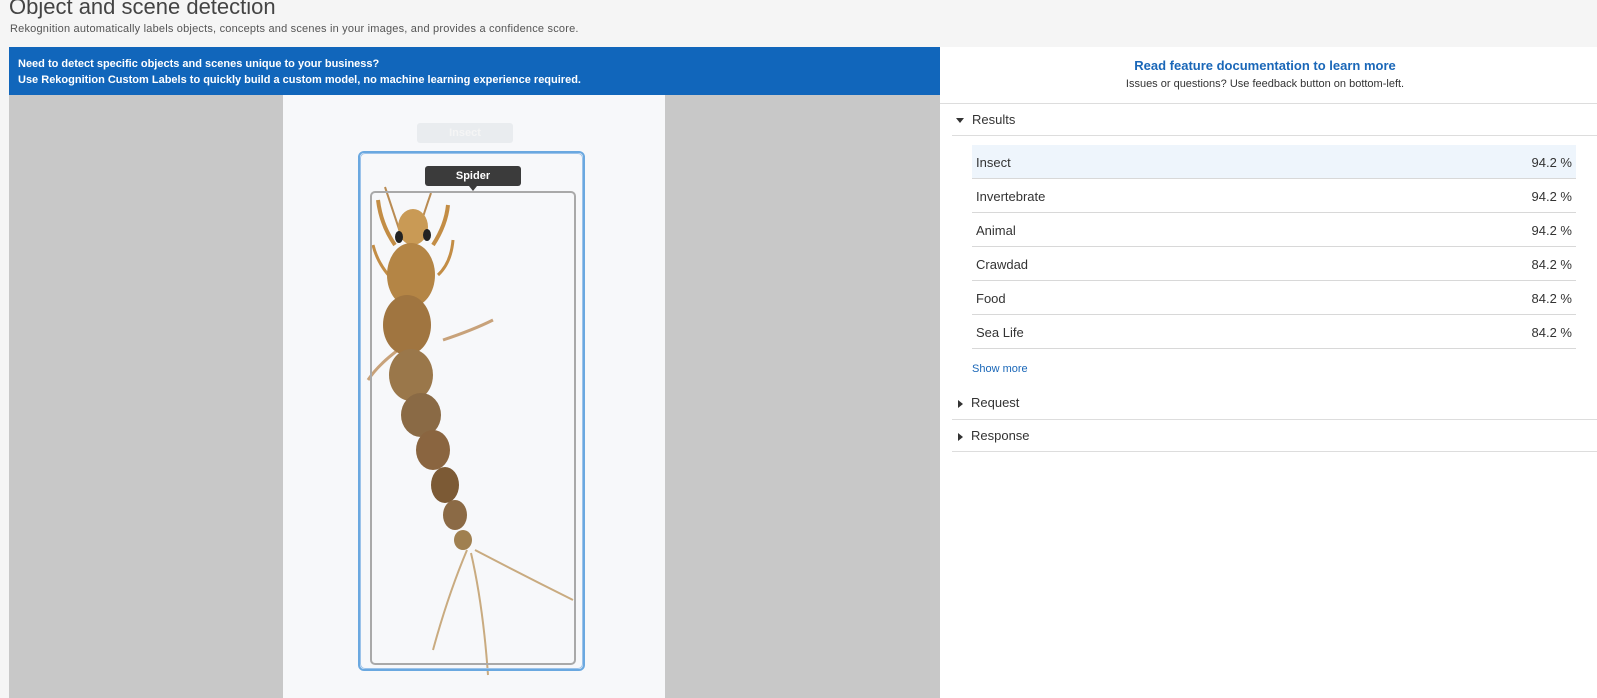 Image resolution: width=1597 pixels, height=698 pixels. I want to click on response-section-toggle: Response, so click(993, 435).